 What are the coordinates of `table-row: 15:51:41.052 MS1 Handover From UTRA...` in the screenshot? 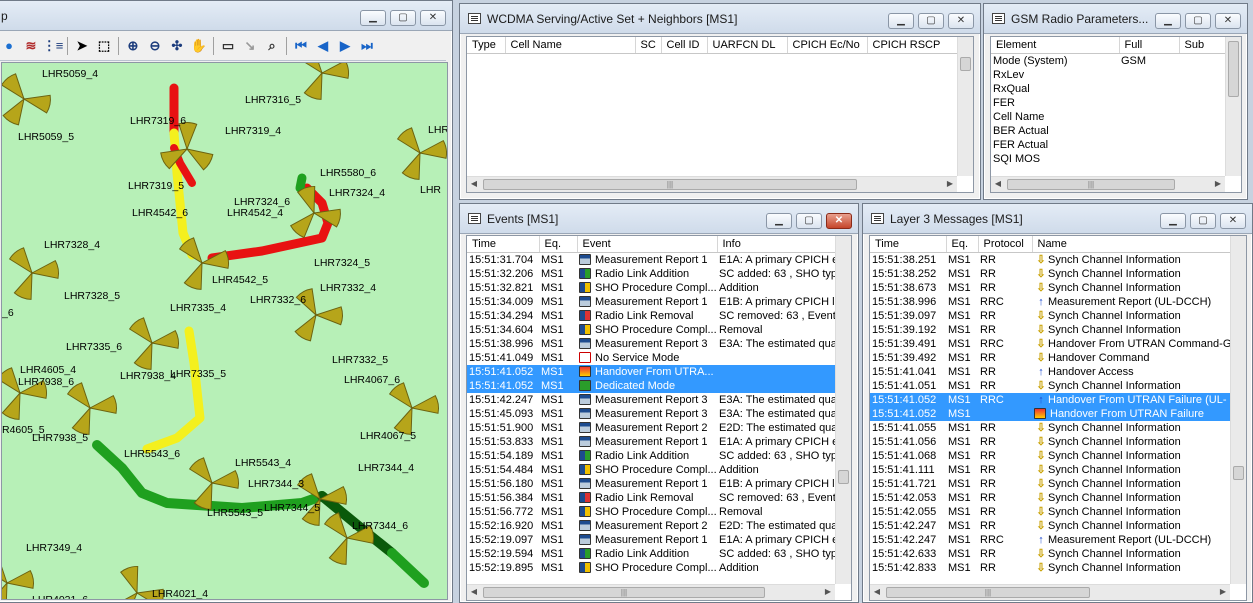 It's located at (652, 371).